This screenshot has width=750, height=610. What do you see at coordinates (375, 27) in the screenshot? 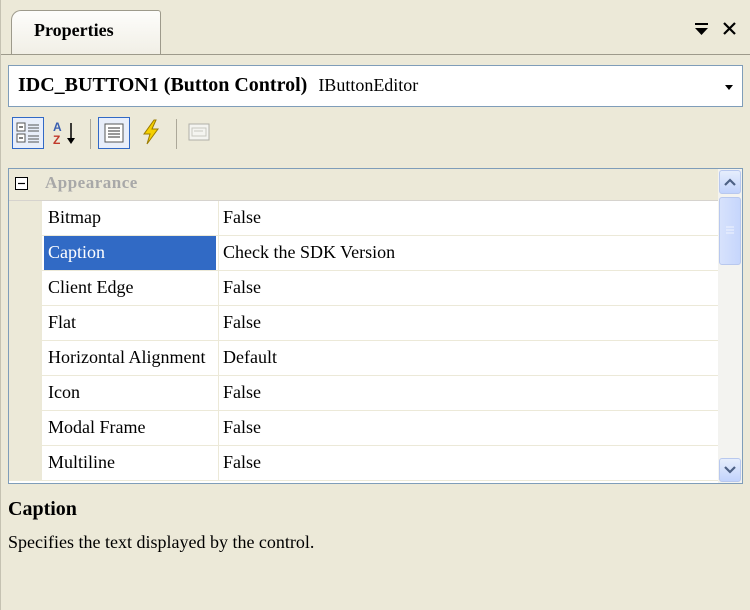
I see `panel-title-bar: Properties` at bounding box center [375, 27].